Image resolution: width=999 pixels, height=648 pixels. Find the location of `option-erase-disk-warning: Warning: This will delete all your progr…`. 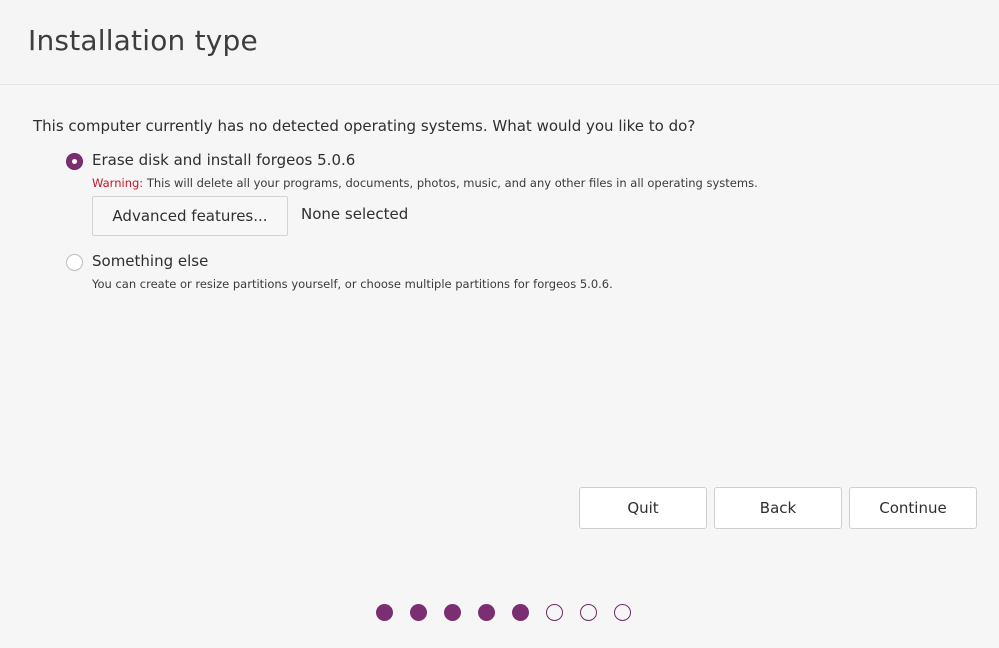

option-erase-disk-warning: Warning: This will delete all your progr… is located at coordinates (425, 183).